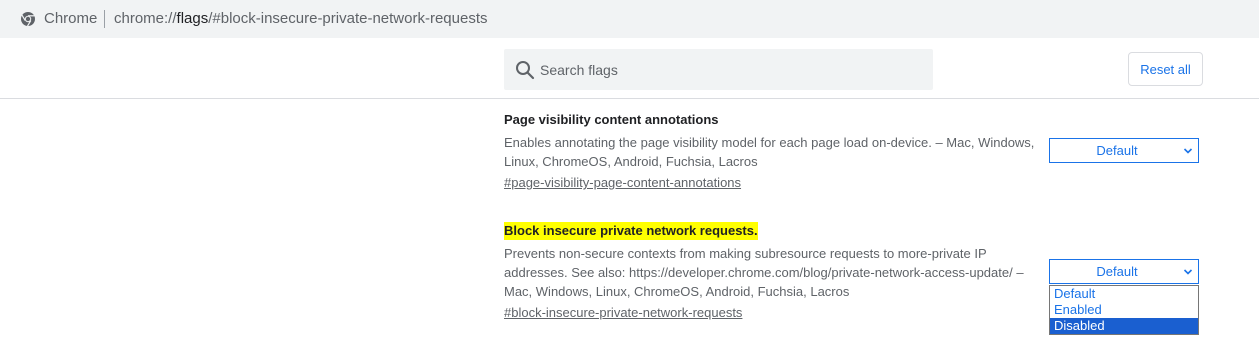 The height and width of the screenshot is (349, 1259). What do you see at coordinates (145, 18) in the screenshot?
I see `url-scheme: chrome://` at bounding box center [145, 18].